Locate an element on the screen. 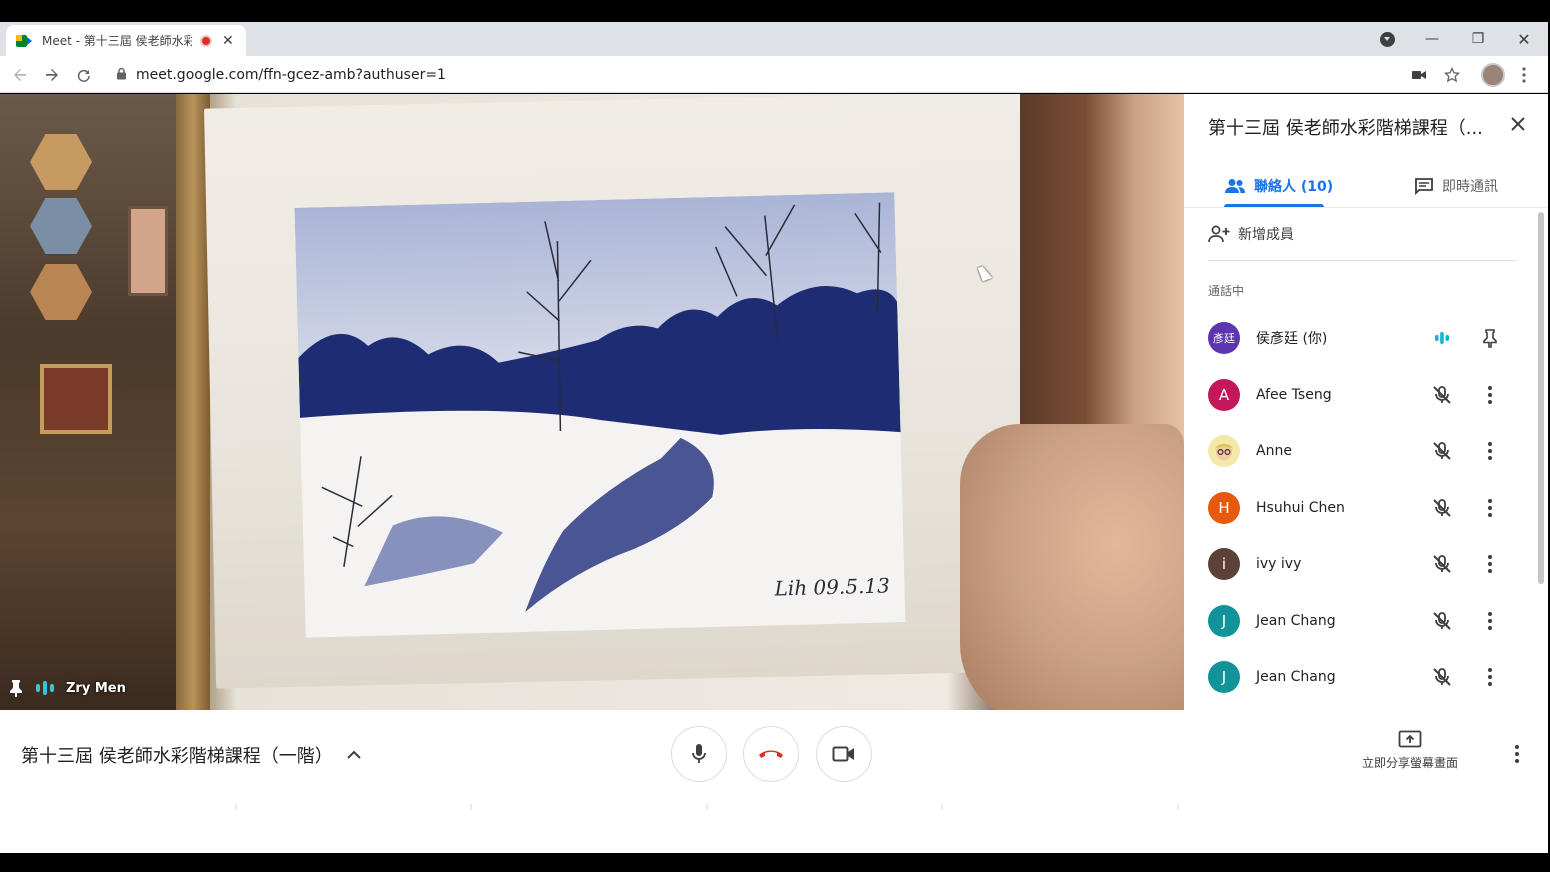 Image resolution: width=1550 pixels, height=872 pixels. window-maximize-button: ❐ is located at coordinates (1478, 39).